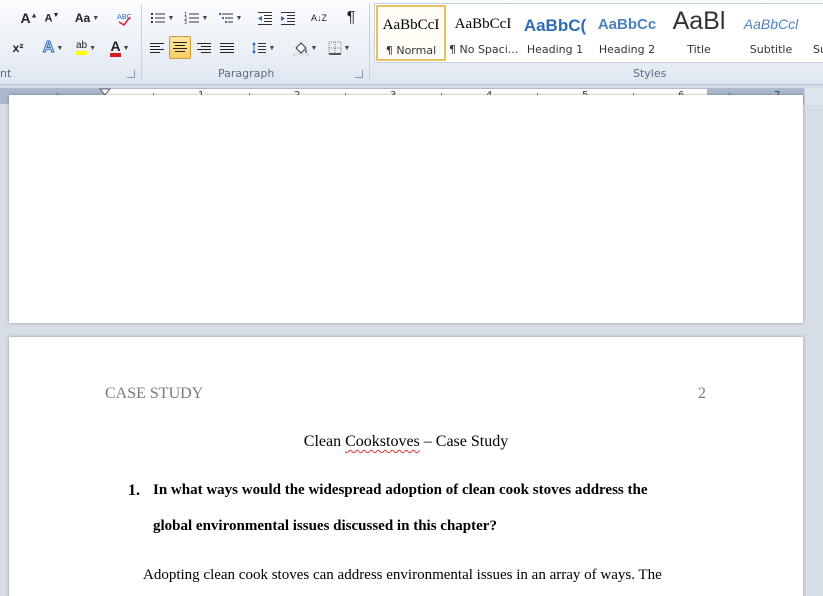 The image size is (823, 596). I want to click on highlight-icon: ab, so click(81, 48).